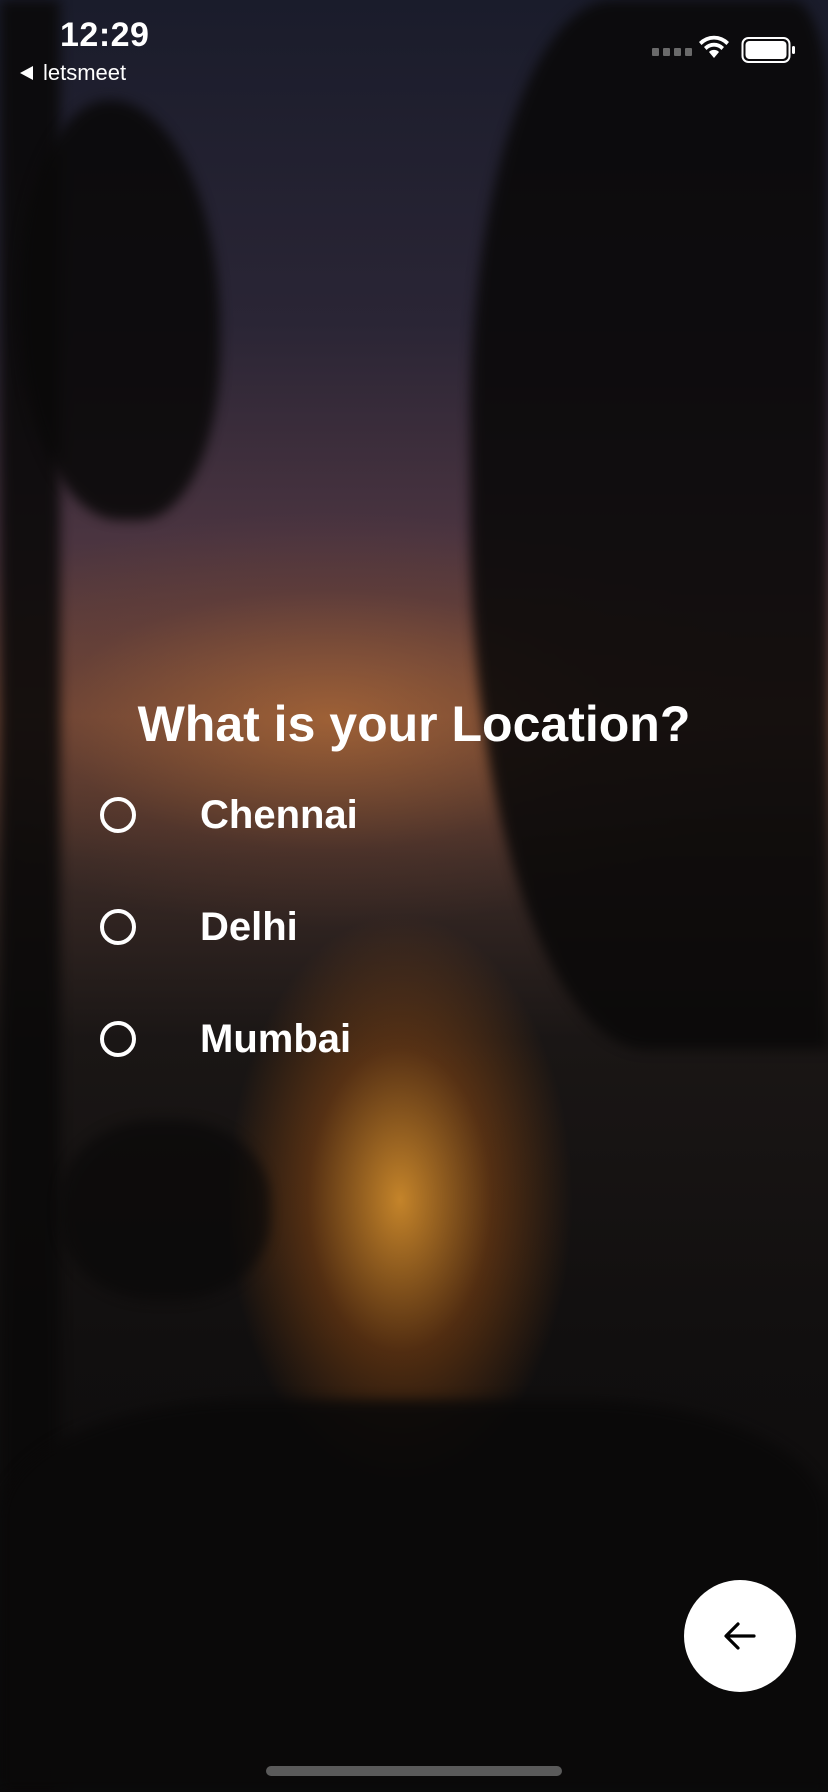 This screenshot has height=1792, width=828. Describe the element at coordinates (714, 46) in the screenshot. I see `wifi-icon` at that location.